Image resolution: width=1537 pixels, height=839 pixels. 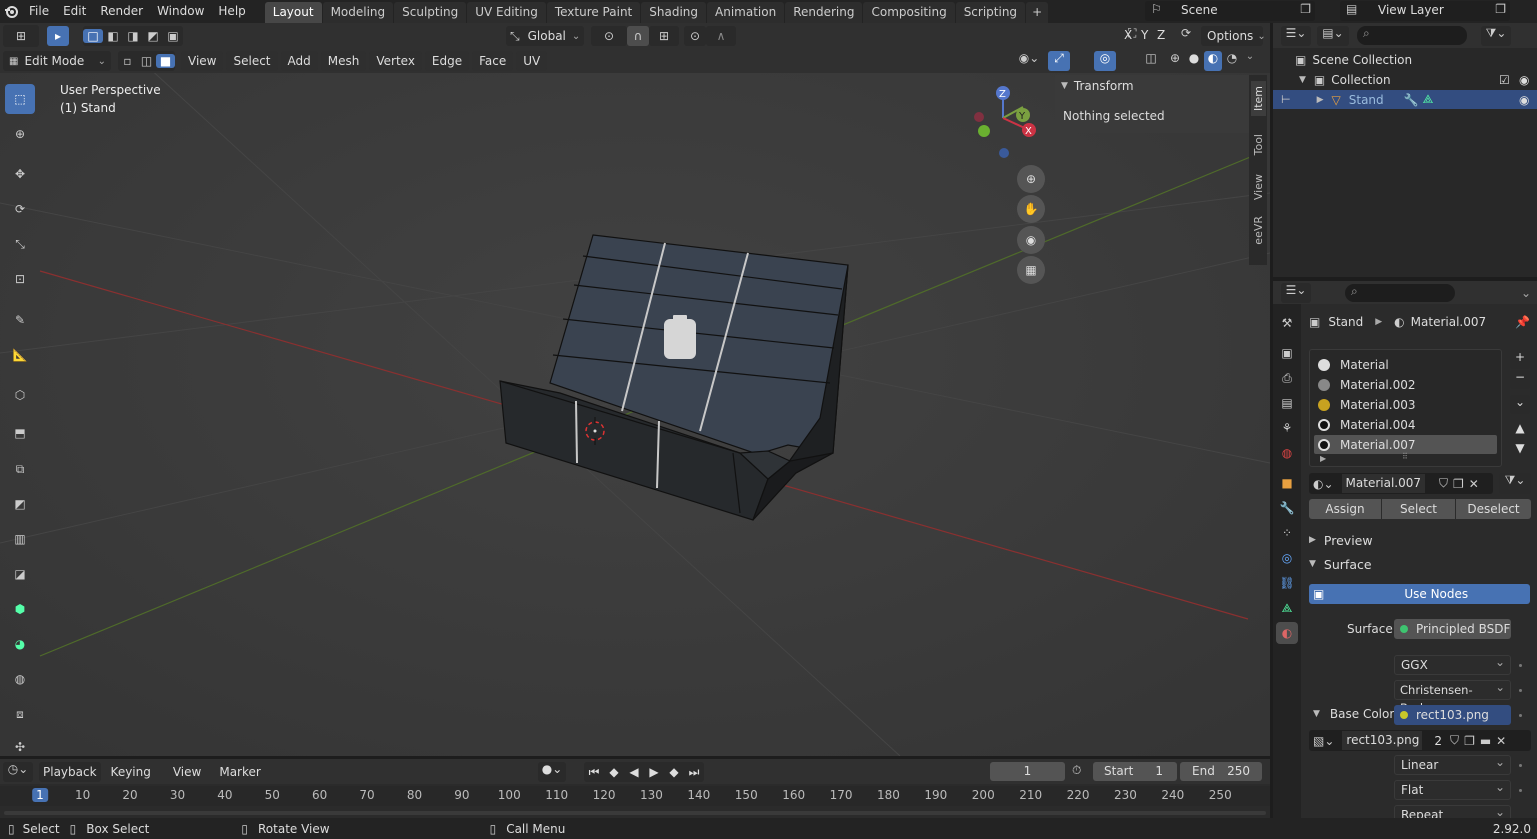 What do you see at coordinates (1405, 364) in the screenshot?
I see `material-slot: Material` at bounding box center [1405, 364].